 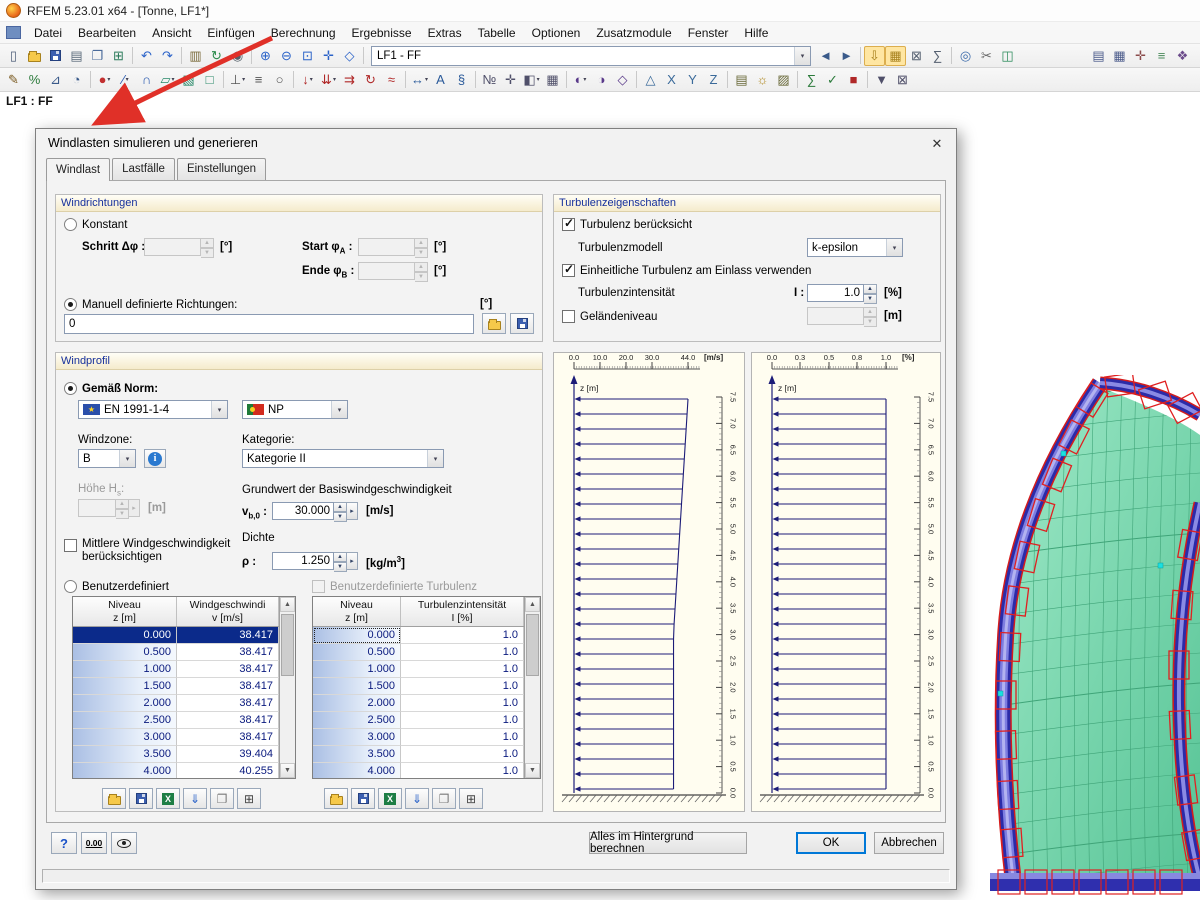 What do you see at coordinates (70, 304) in the screenshot?
I see `radio-icon` at bounding box center [70, 304].